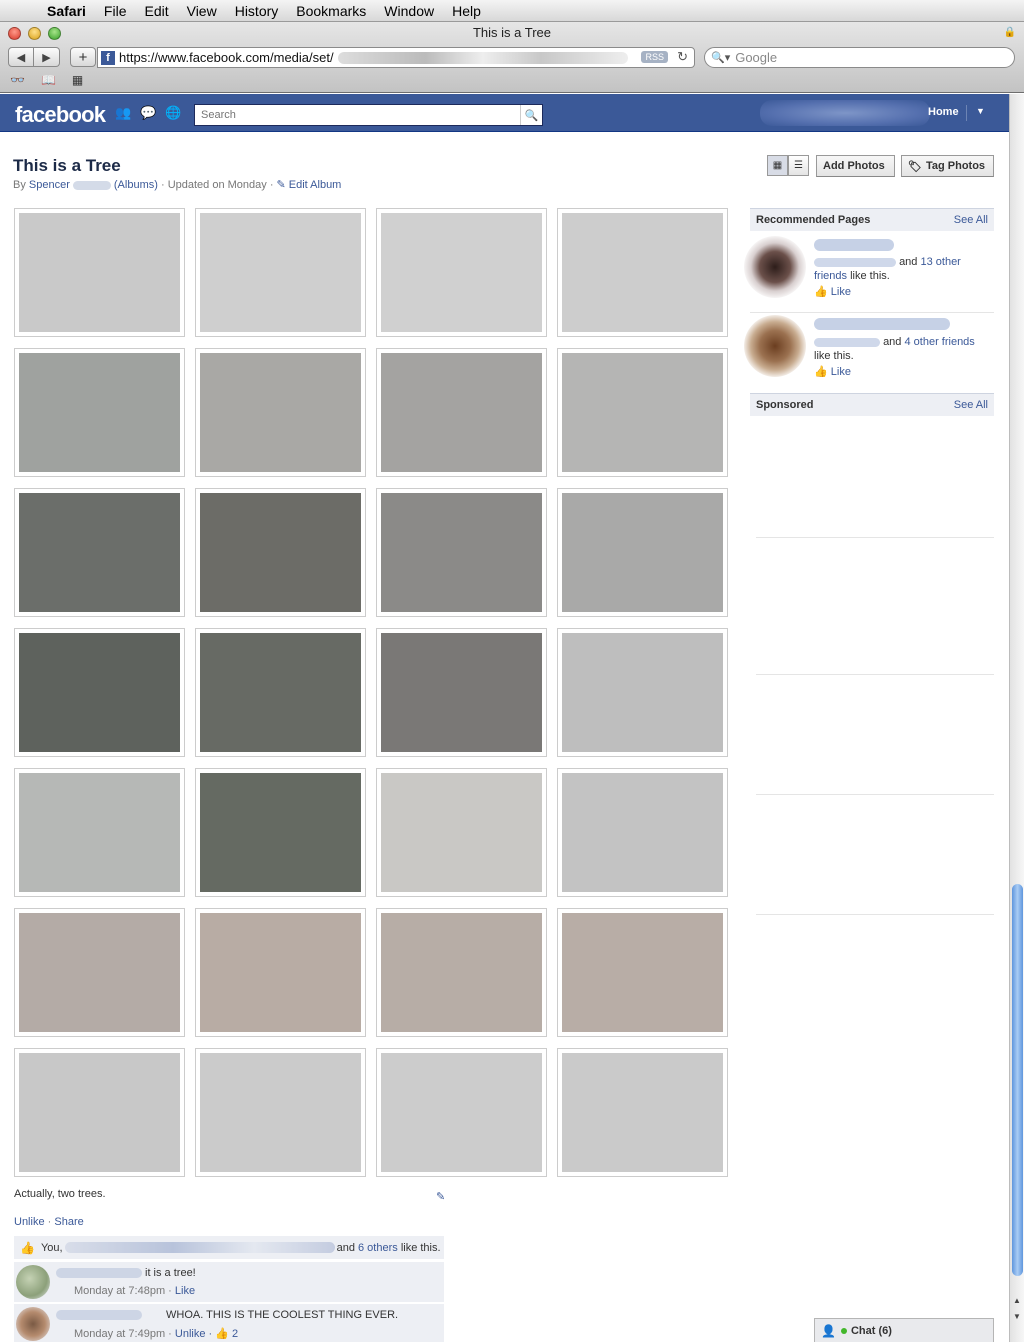  Describe the element at coordinates (60, 115) in the screenshot. I see `facebook-logo: facebook` at that location.